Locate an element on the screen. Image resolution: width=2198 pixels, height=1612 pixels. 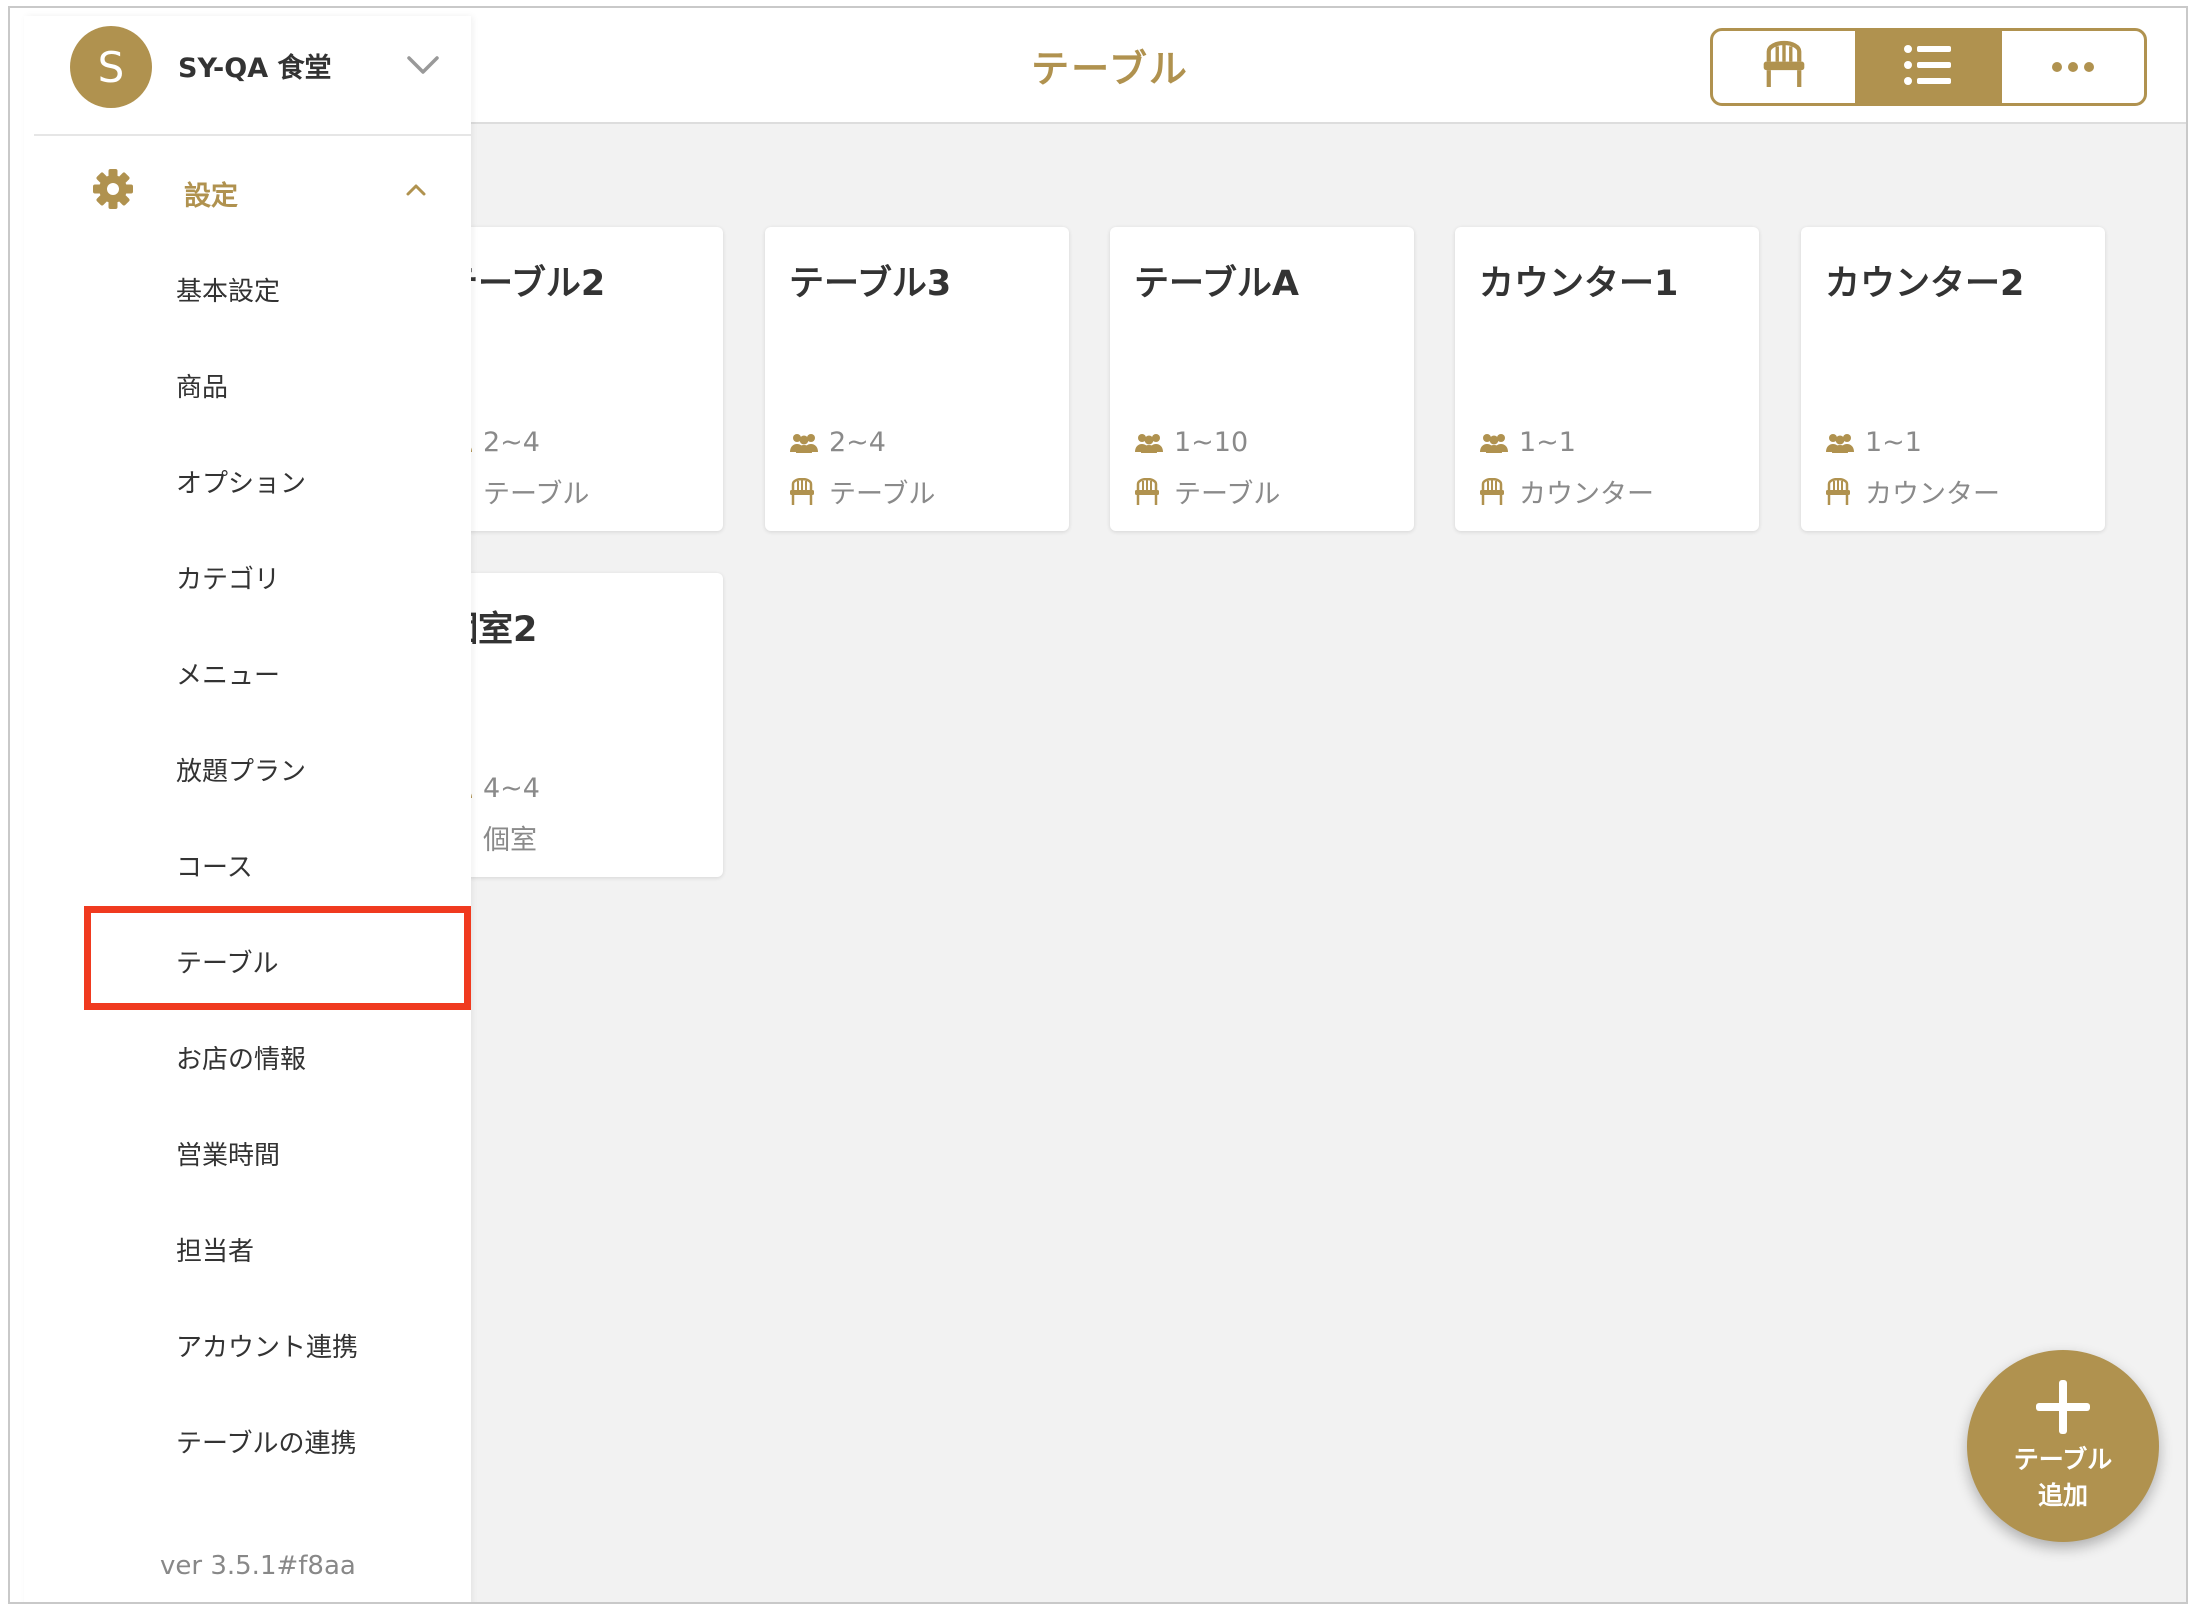
table-name: カウンター1 is located at coordinates (1579, 284).